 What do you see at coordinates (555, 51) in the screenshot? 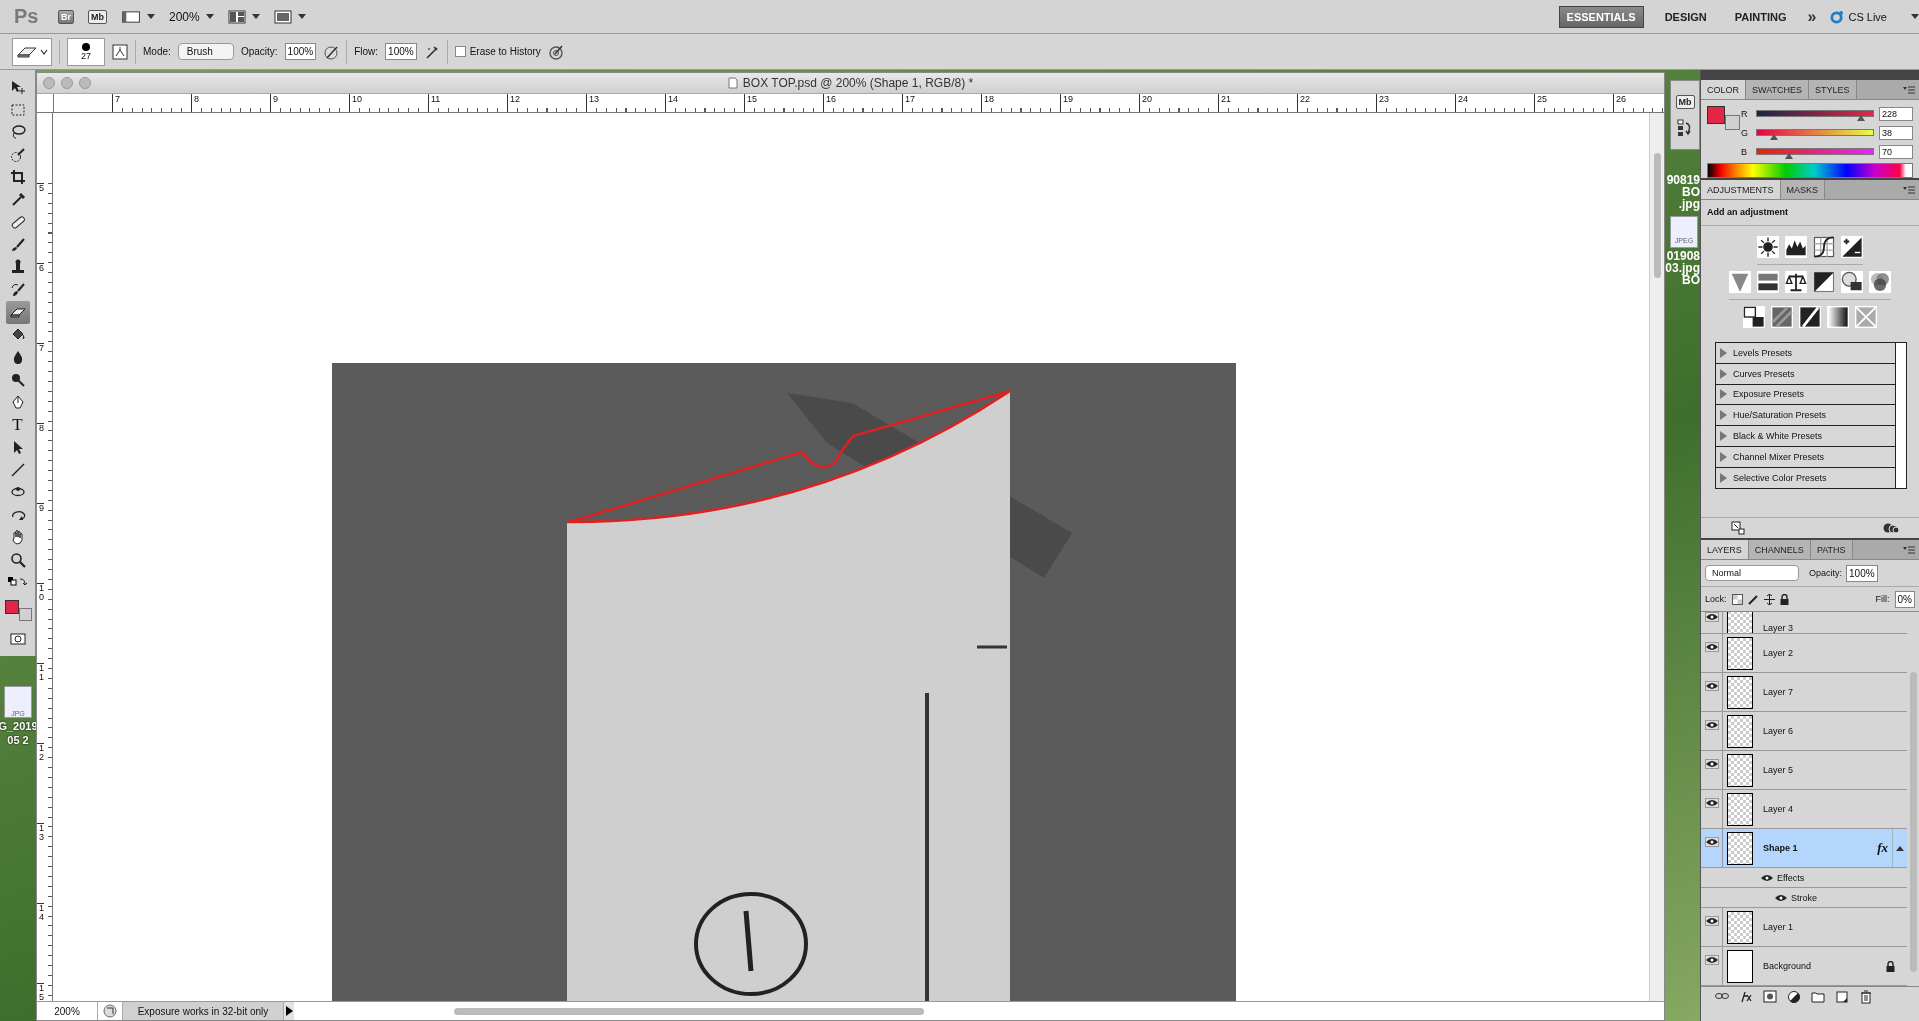
I see `tablet-pressure-icon` at bounding box center [555, 51].